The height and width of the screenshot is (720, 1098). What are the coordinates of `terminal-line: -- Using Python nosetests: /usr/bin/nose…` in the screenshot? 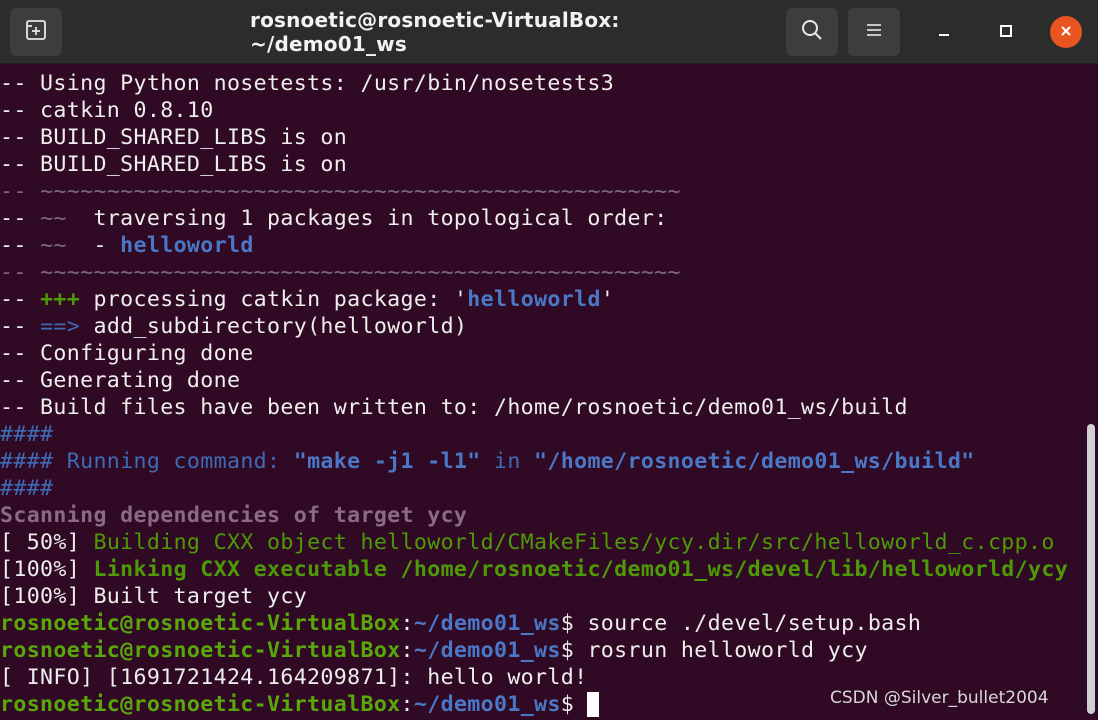 It's located at (307, 83).